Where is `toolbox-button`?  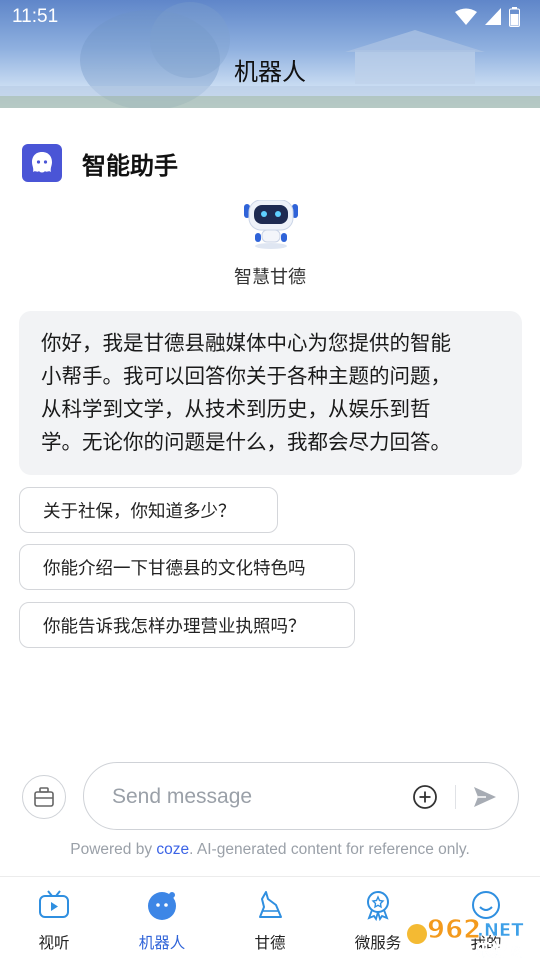
toolbox-button is located at coordinates (44, 797).